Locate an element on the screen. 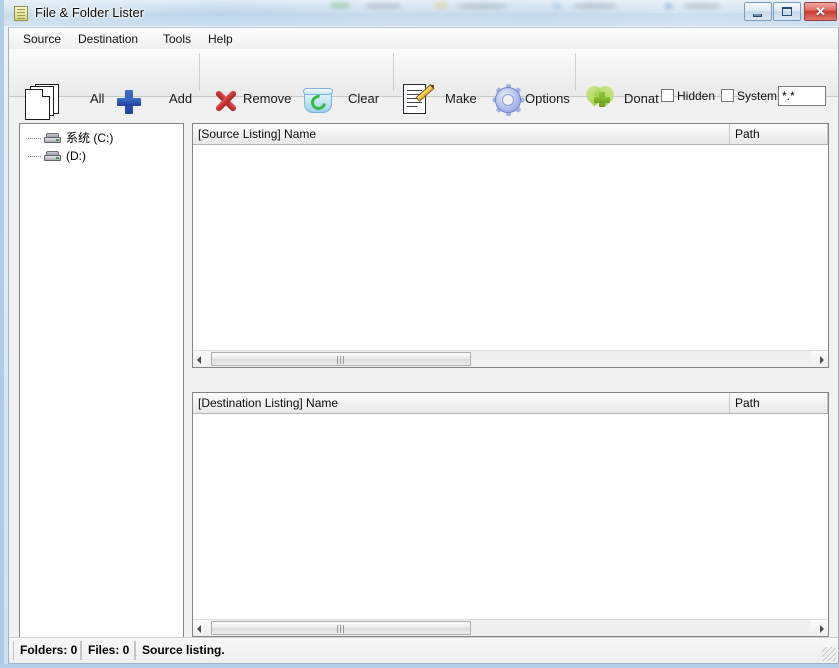 The image size is (839, 668). hidden-checkbox is located at coordinates (667, 95).